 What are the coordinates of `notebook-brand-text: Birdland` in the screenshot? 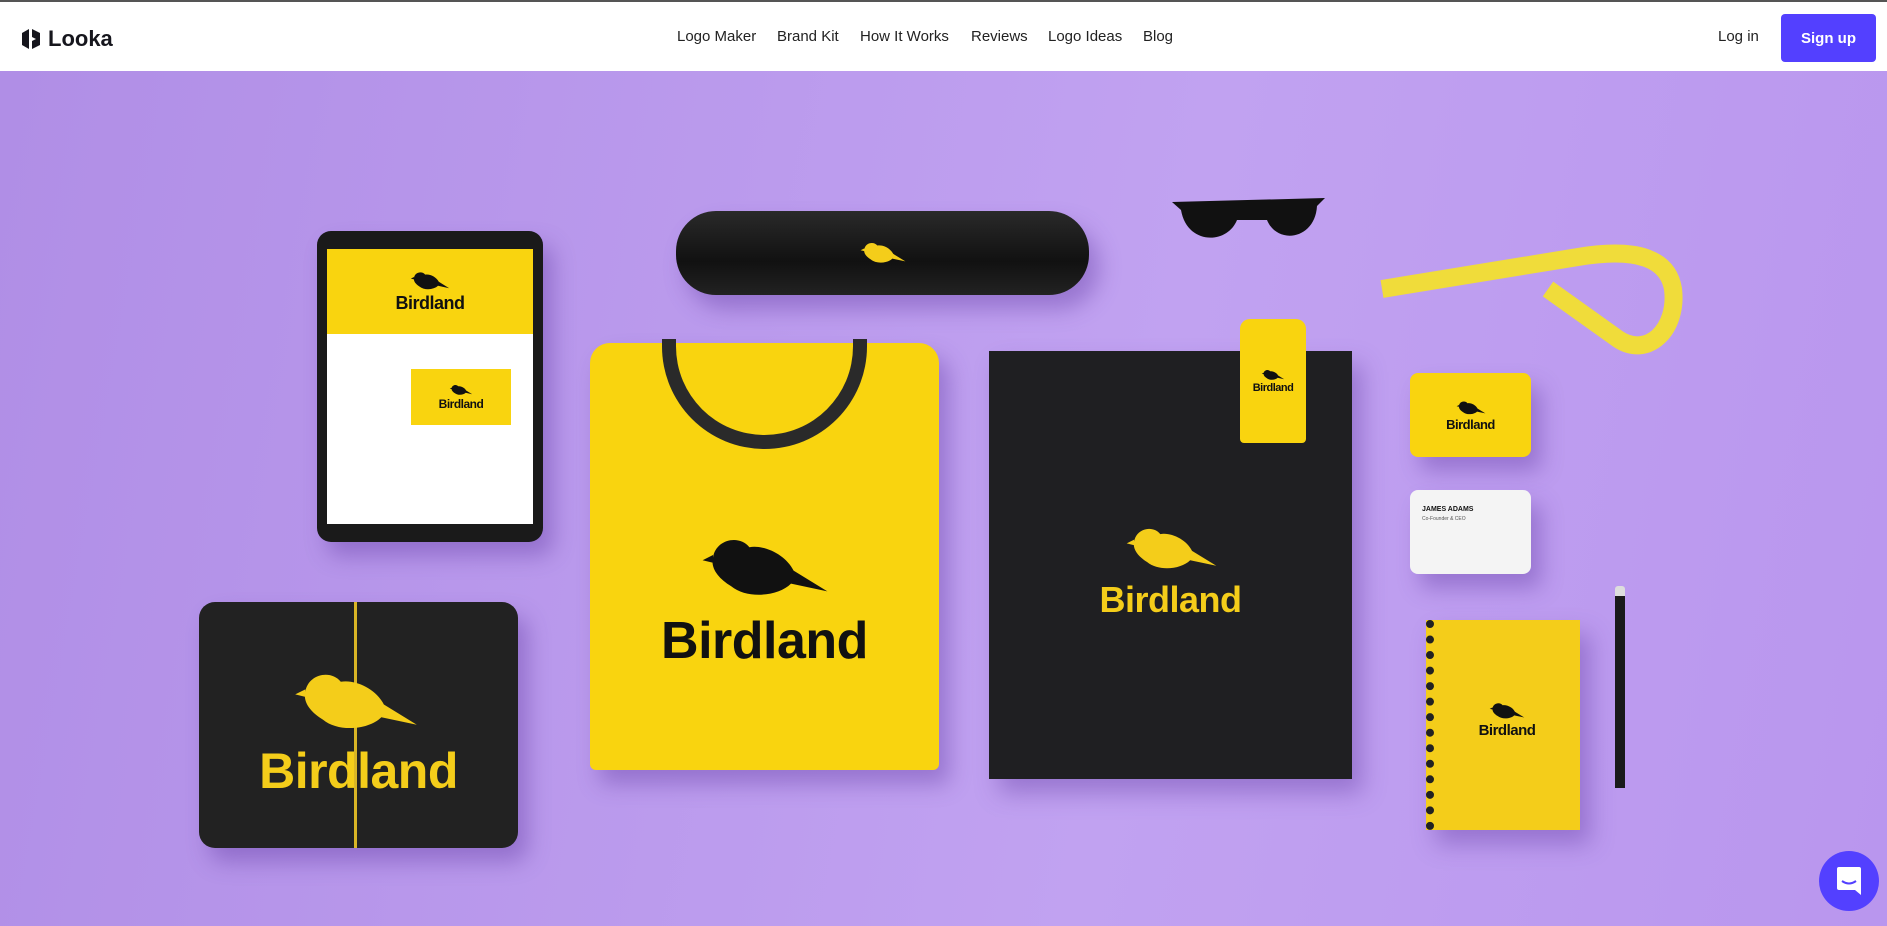 It's located at (1507, 730).